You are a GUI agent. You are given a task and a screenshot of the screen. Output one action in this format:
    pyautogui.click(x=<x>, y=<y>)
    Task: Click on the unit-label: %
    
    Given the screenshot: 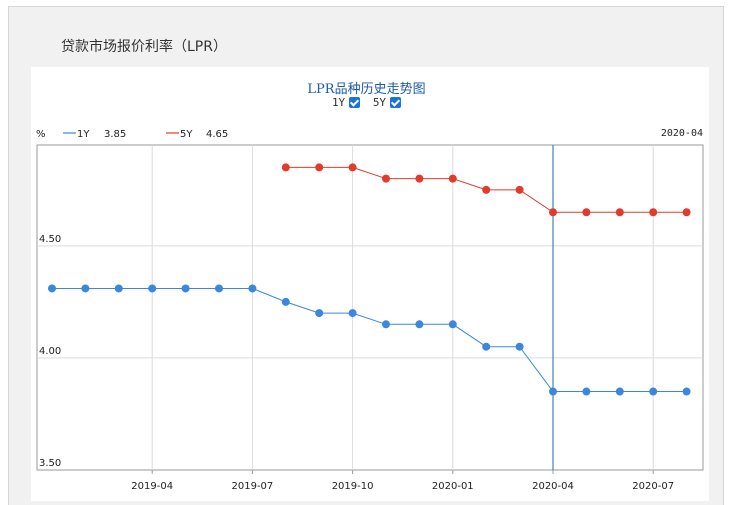 What is the action you would take?
    pyautogui.click(x=41, y=134)
    